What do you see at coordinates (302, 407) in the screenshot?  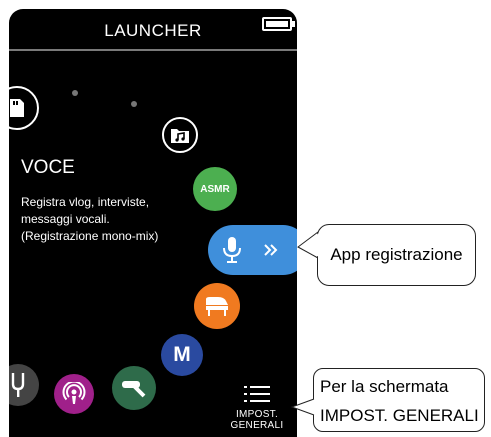 I see `settings-callout-pointer` at bounding box center [302, 407].